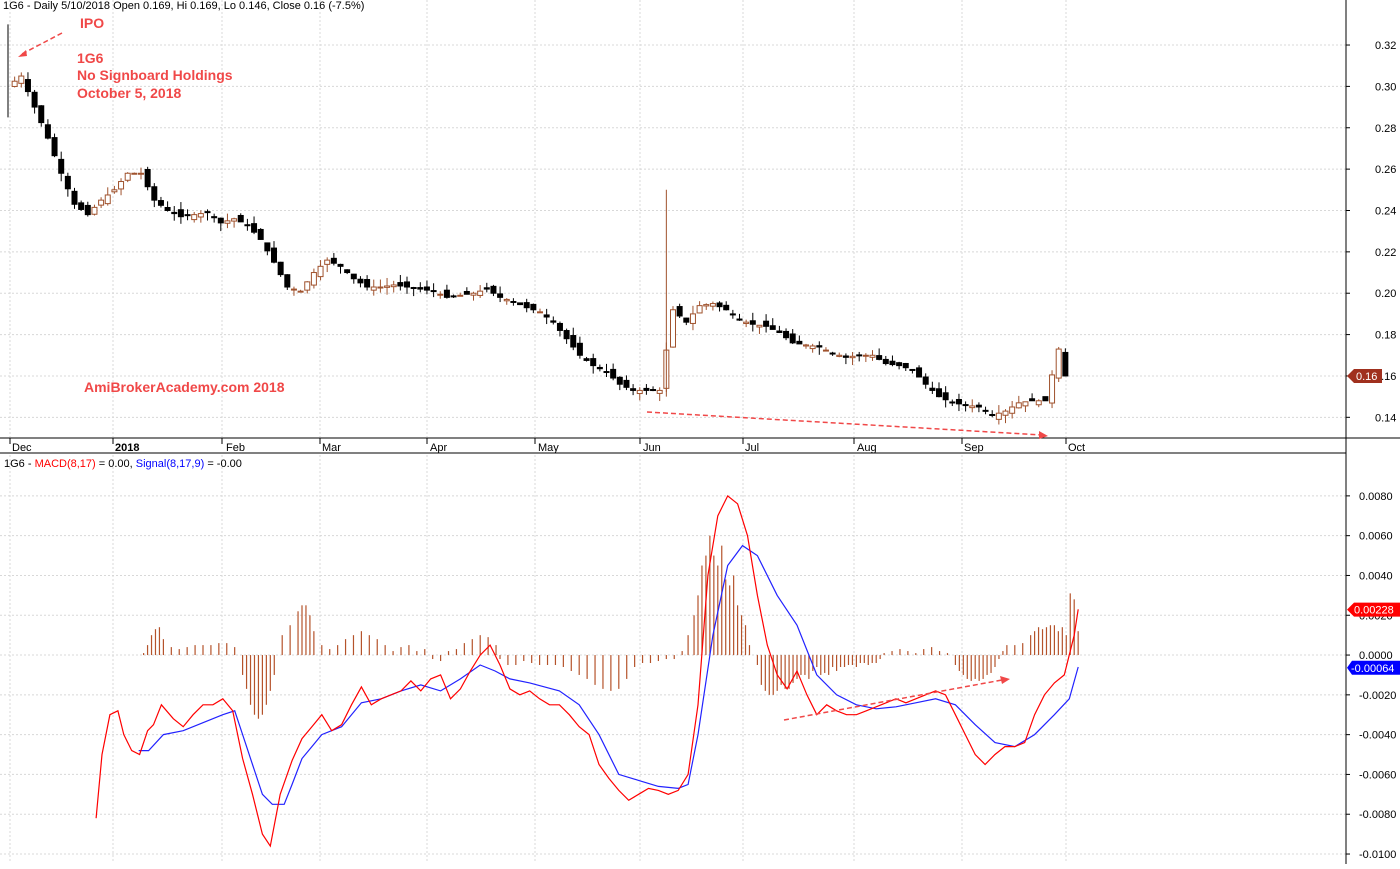 This screenshot has height=869, width=1400. I want to click on x-tick-label: 2018, so click(127, 448).